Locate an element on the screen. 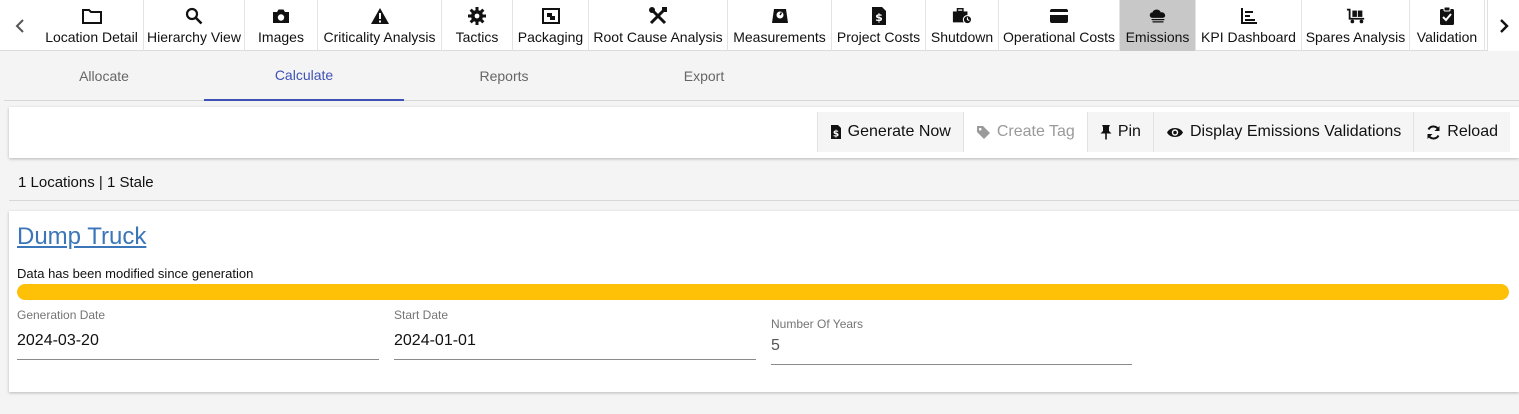 The width and height of the screenshot is (1519, 414). tab-export: Export is located at coordinates (704, 76).